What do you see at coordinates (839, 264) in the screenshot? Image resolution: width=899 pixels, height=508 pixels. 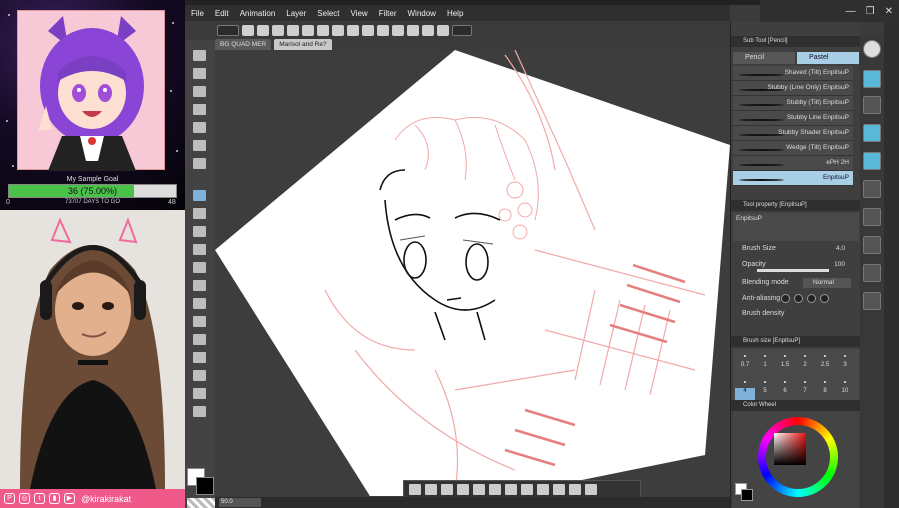 I see `opacity-value: 100` at bounding box center [839, 264].